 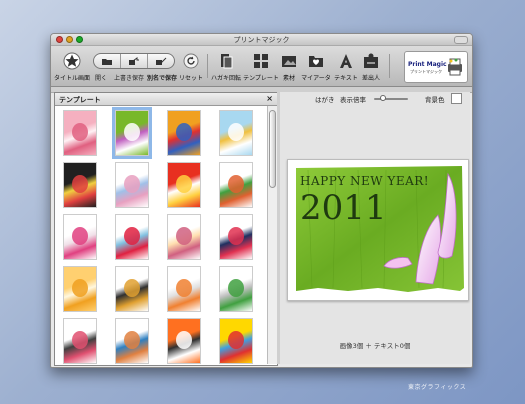 What do you see at coordinates (435, 100) in the screenshot?
I see `background-color-label: 背景色` at bounding box center [435, 100].